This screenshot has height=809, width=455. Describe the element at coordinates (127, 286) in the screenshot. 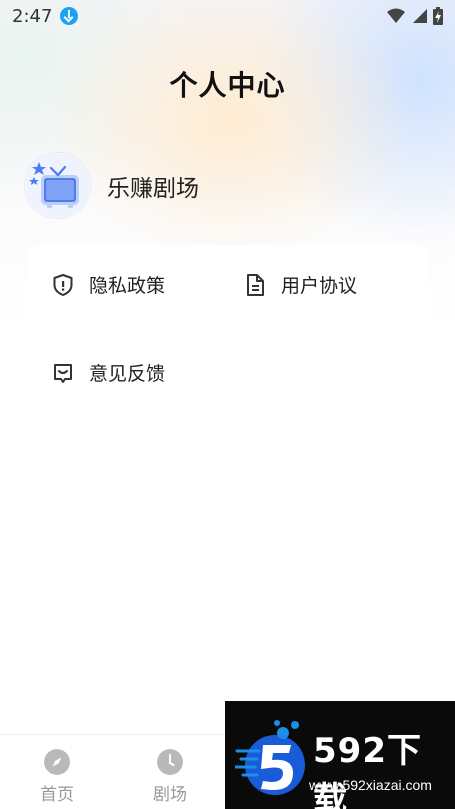

I see `menu-item-label: 隐私政策` at that location.